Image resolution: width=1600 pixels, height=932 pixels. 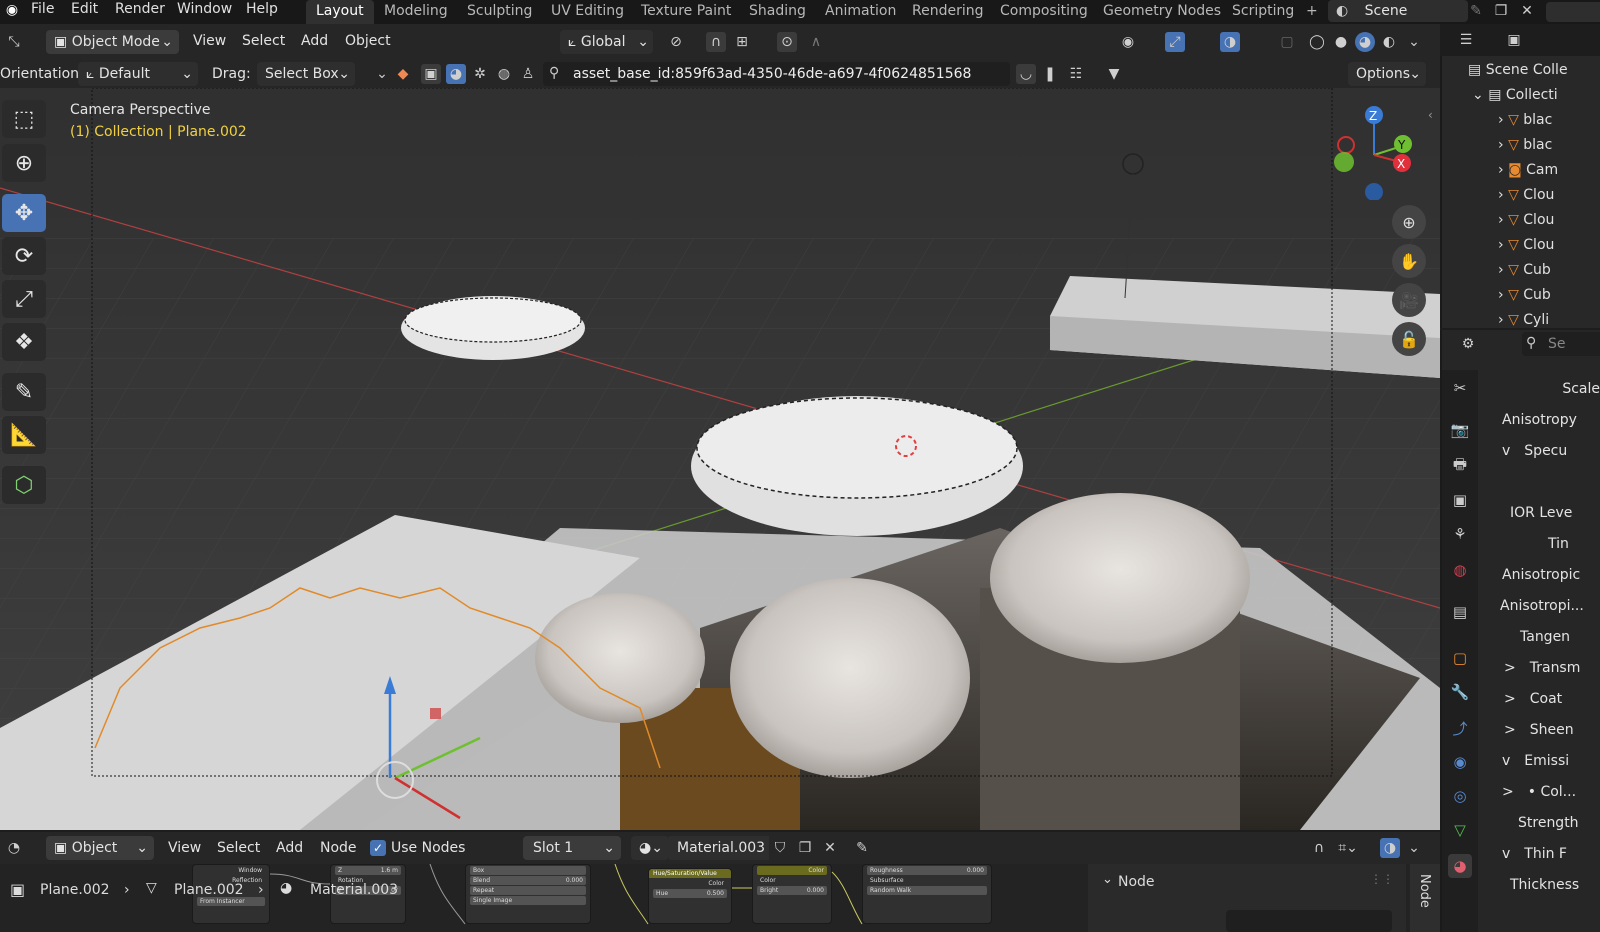 I want to click on node-socket: Blend 0.000, so click(x=528, y=880).